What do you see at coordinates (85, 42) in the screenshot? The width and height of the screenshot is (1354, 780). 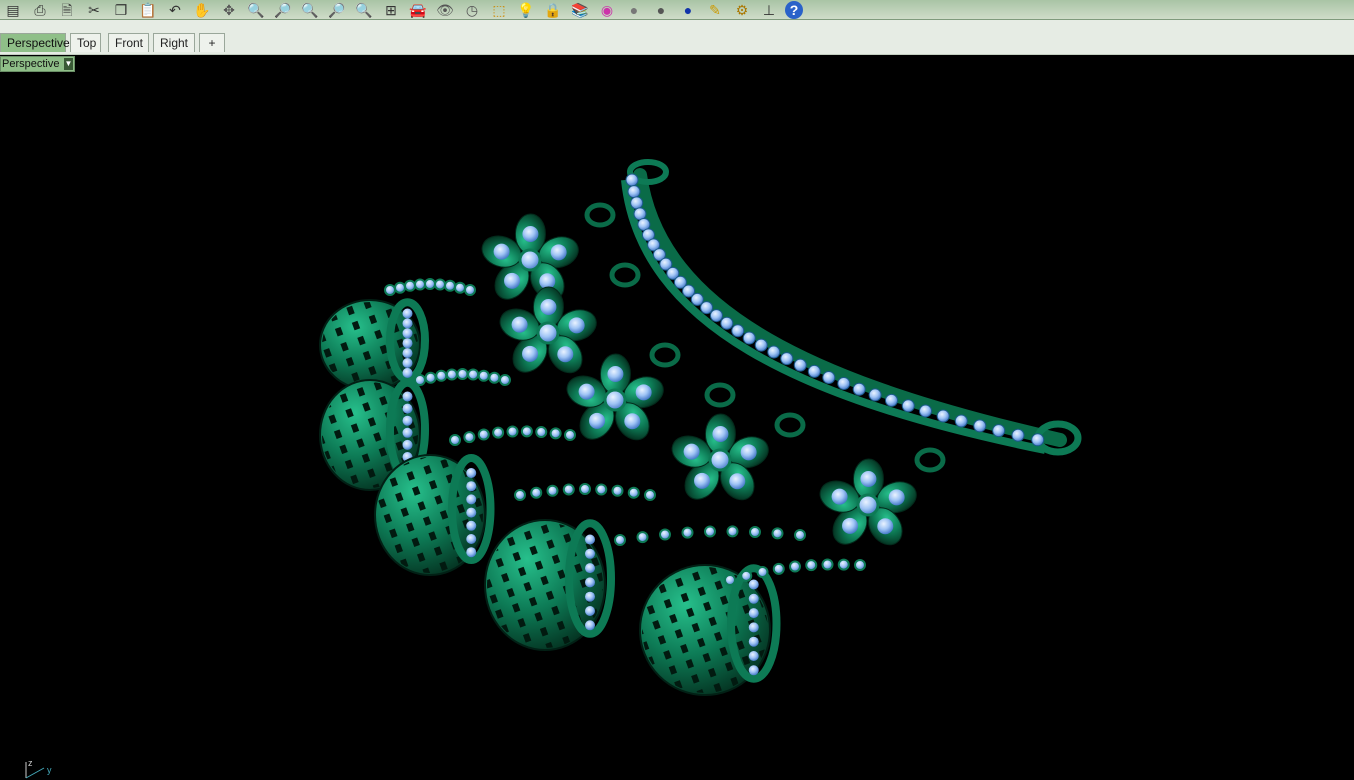 I see `tab-top: Top` at bounding box center [85, 42].